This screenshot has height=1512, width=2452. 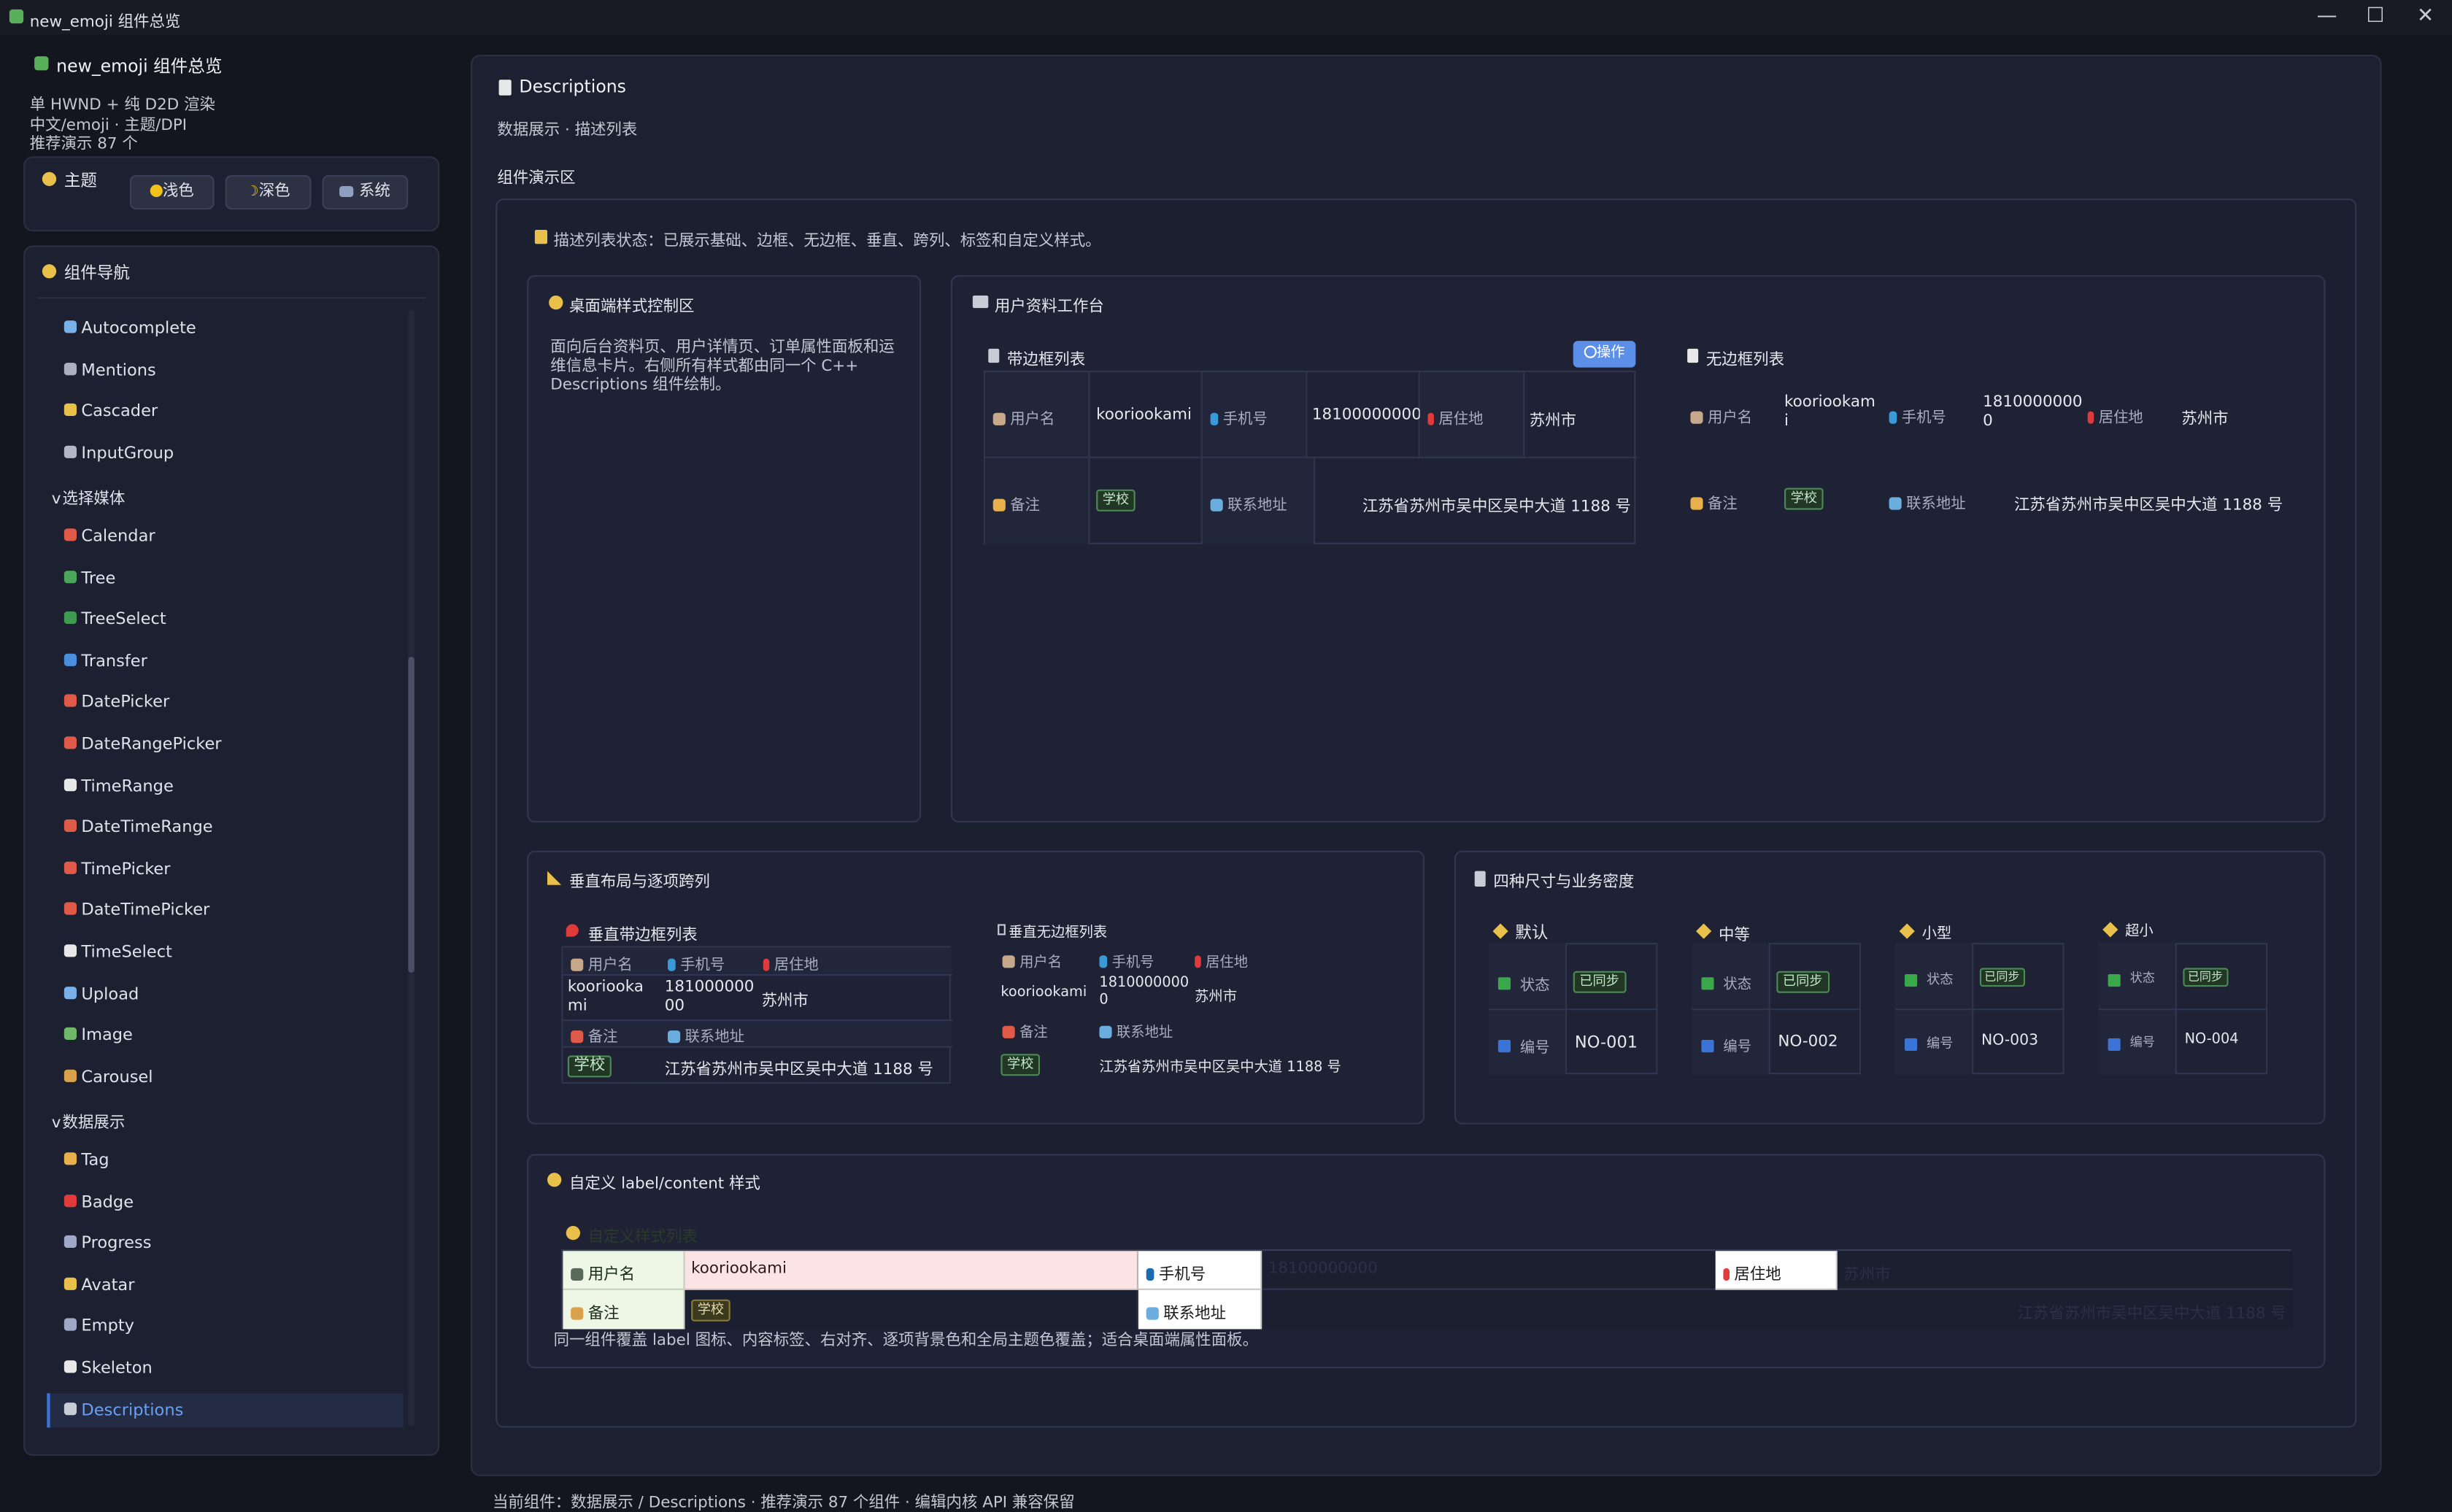 What do you see at coordinates (1552, 422) in the screenshot?
I see `location-value: 苏州市` at bounding box center [1552, 422].